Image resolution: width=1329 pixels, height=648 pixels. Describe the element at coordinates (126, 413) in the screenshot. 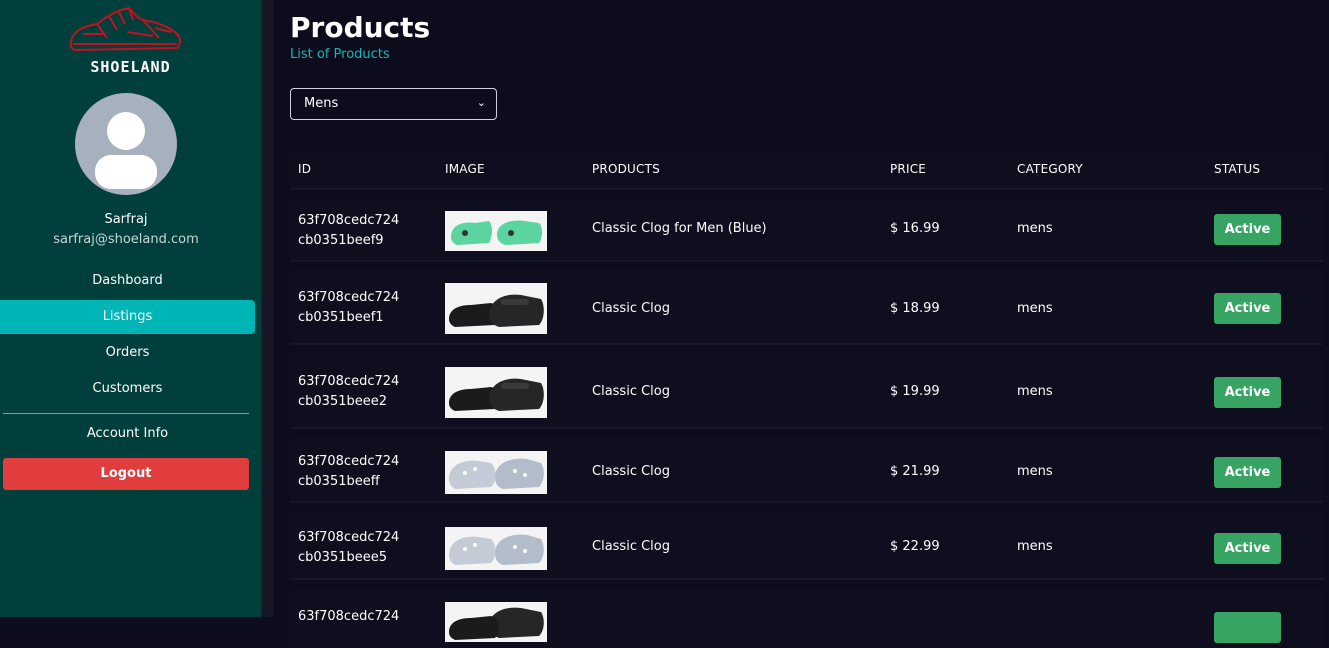

I see `sidebar-divider` at that location.